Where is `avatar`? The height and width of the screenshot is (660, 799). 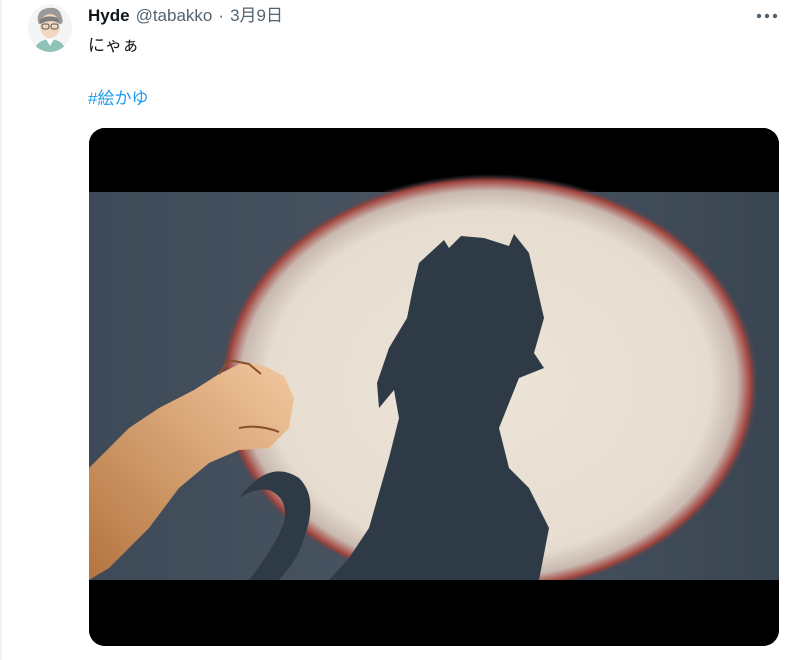
avatar is located at coordinates (50, 28).